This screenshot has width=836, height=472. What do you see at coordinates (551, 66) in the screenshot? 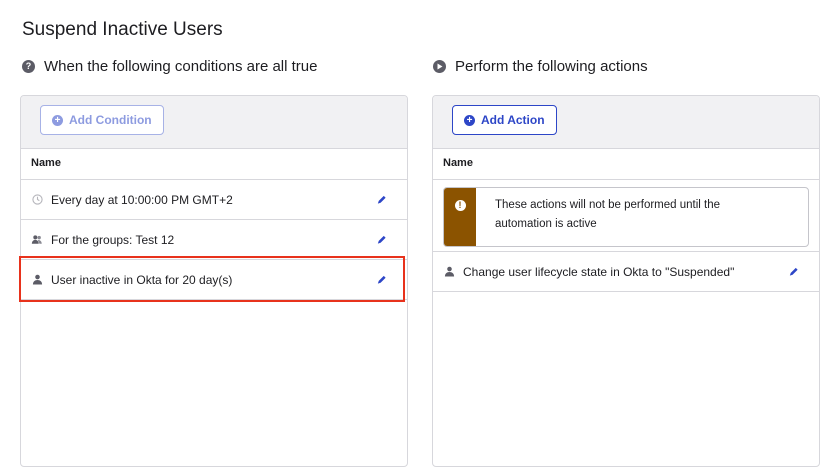
I see `actions-heading-label: Perform the following actions` at bounding box center [551, 66].